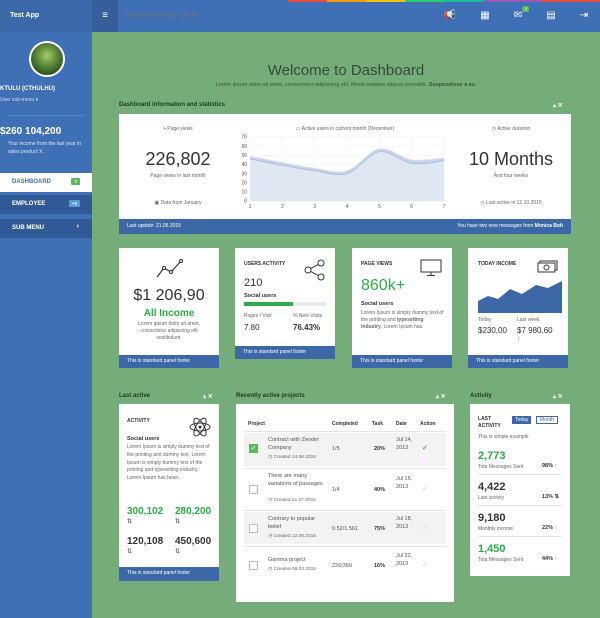  I want to click on project-created-text: Created 06.03.2015, so click(294, 569).